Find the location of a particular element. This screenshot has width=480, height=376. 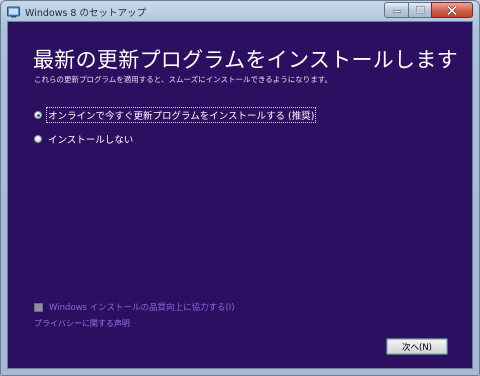

maximize-button is located at coordinates (419, 10).